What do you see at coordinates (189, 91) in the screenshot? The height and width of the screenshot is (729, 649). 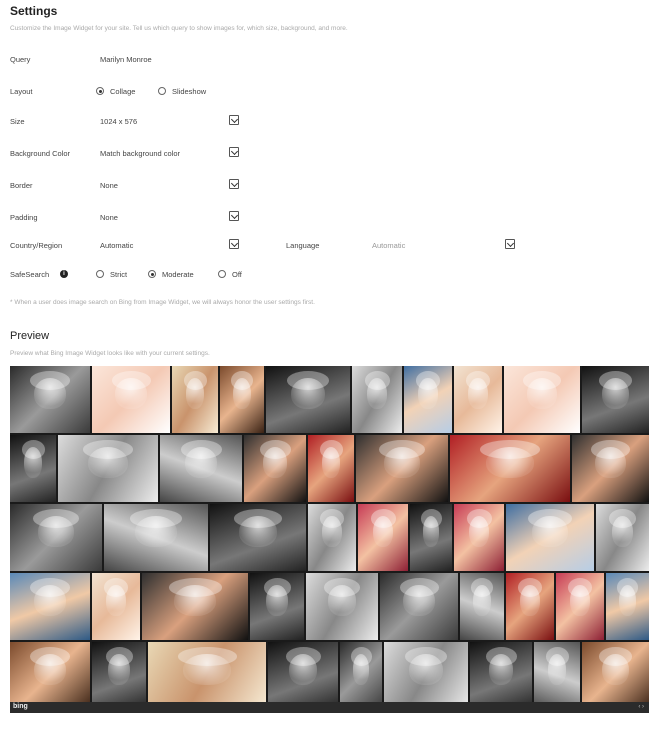 I see `layout-slideshow-label: Slideshow` at bounding box center [189, 91].